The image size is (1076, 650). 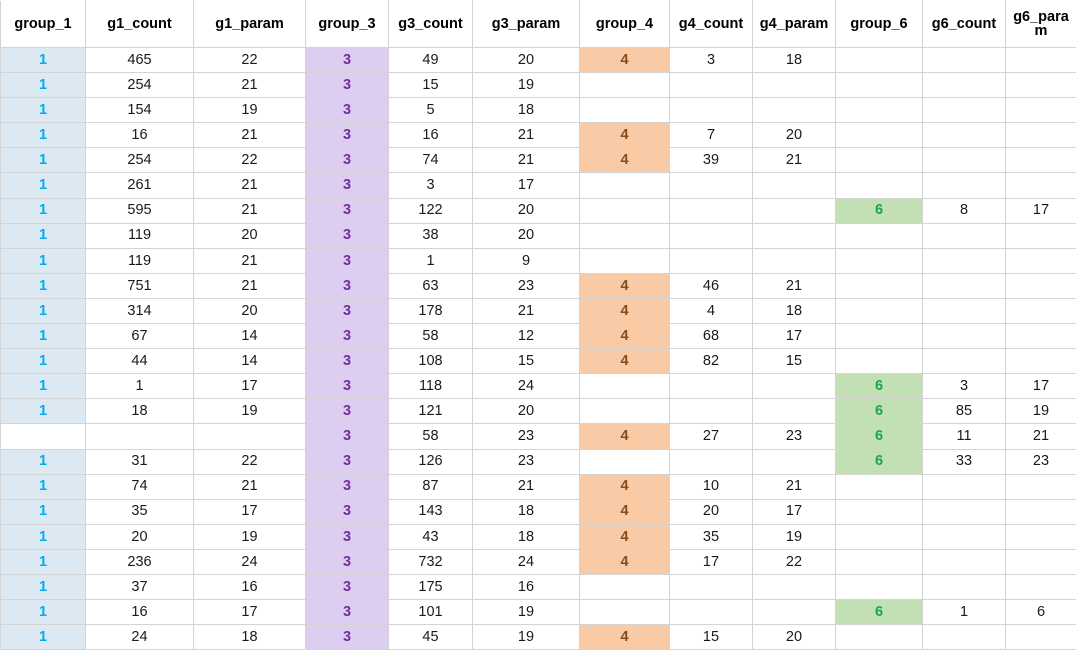 What do you see at coordinates (431, 586) in the screenshot?
I see `cell-g3-count: 175` at bounding box center [431, 586].